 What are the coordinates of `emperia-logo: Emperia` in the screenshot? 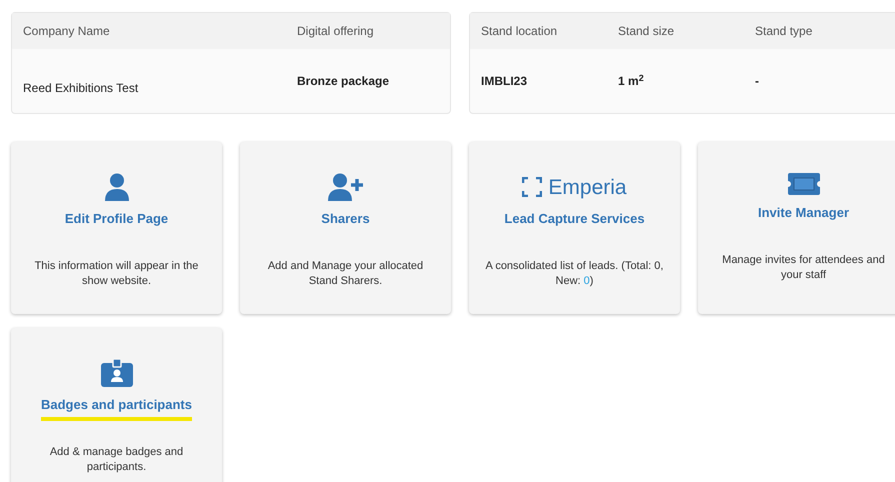 It's located at (574, 187).